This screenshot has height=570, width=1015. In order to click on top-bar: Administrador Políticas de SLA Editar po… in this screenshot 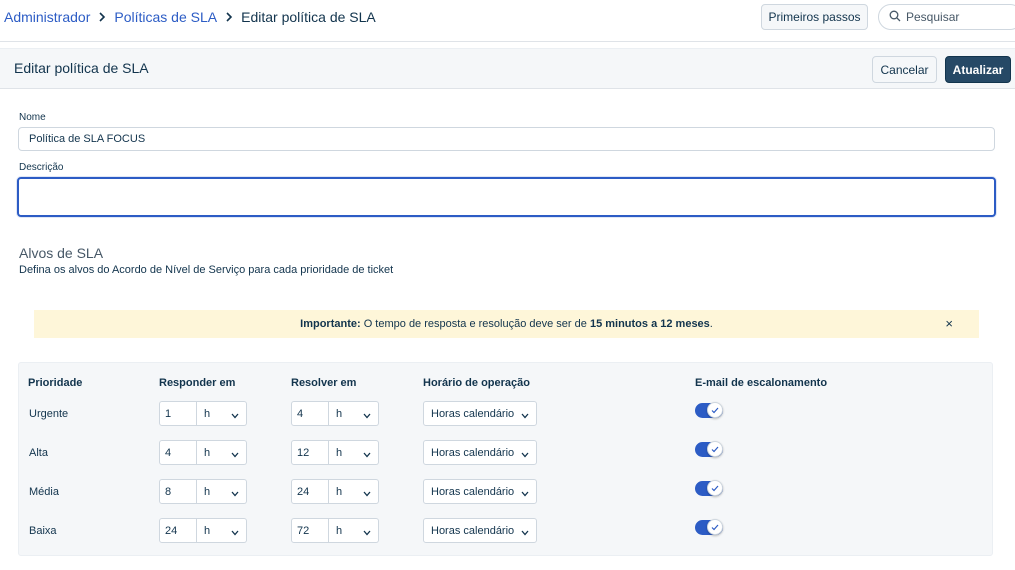, I will do `click(507, 21)`.